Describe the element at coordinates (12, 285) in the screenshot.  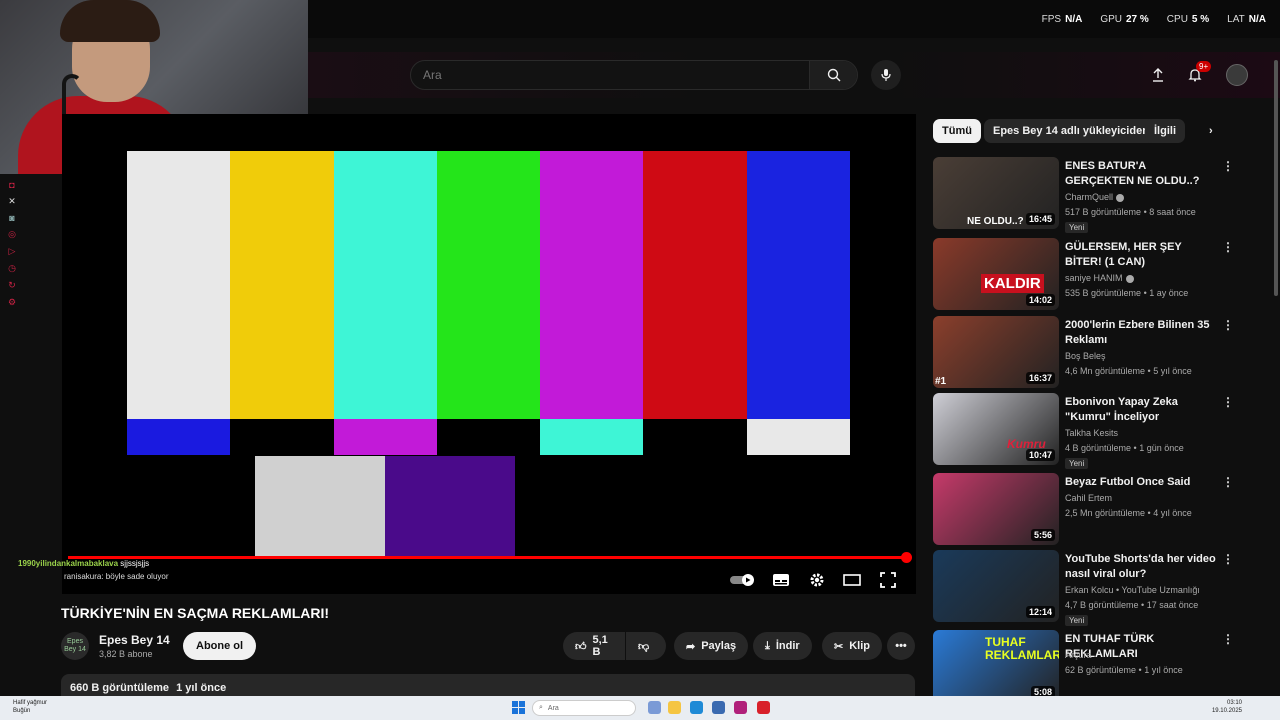
I see `refresh-icon: ↻` at that location.